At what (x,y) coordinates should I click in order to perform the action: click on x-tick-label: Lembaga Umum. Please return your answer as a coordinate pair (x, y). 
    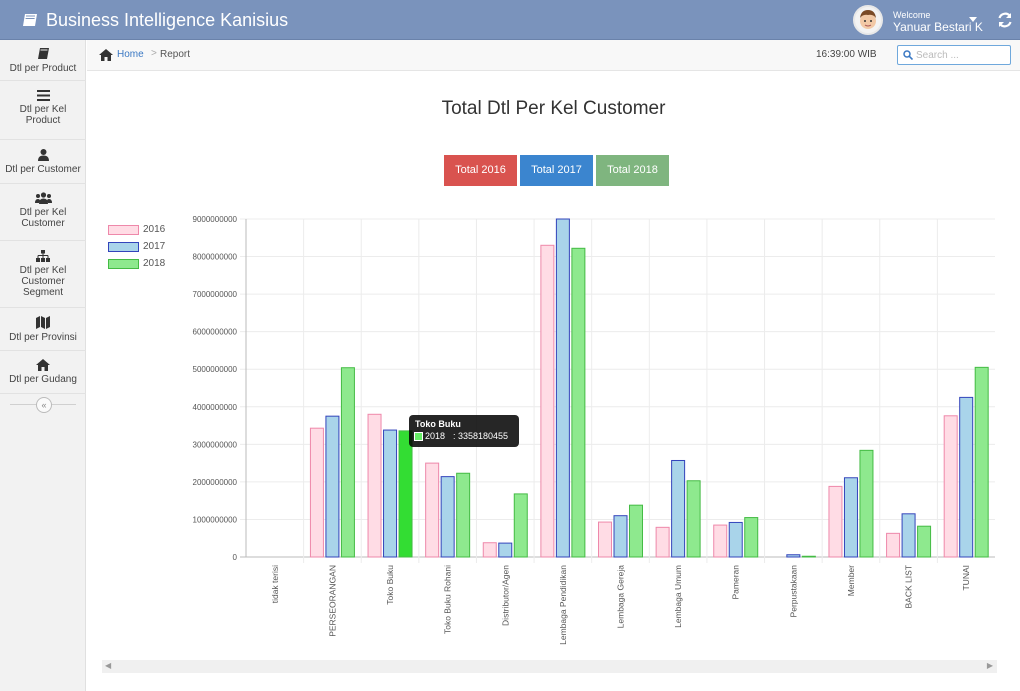
    Looking at the image, I should click on (678, 596).